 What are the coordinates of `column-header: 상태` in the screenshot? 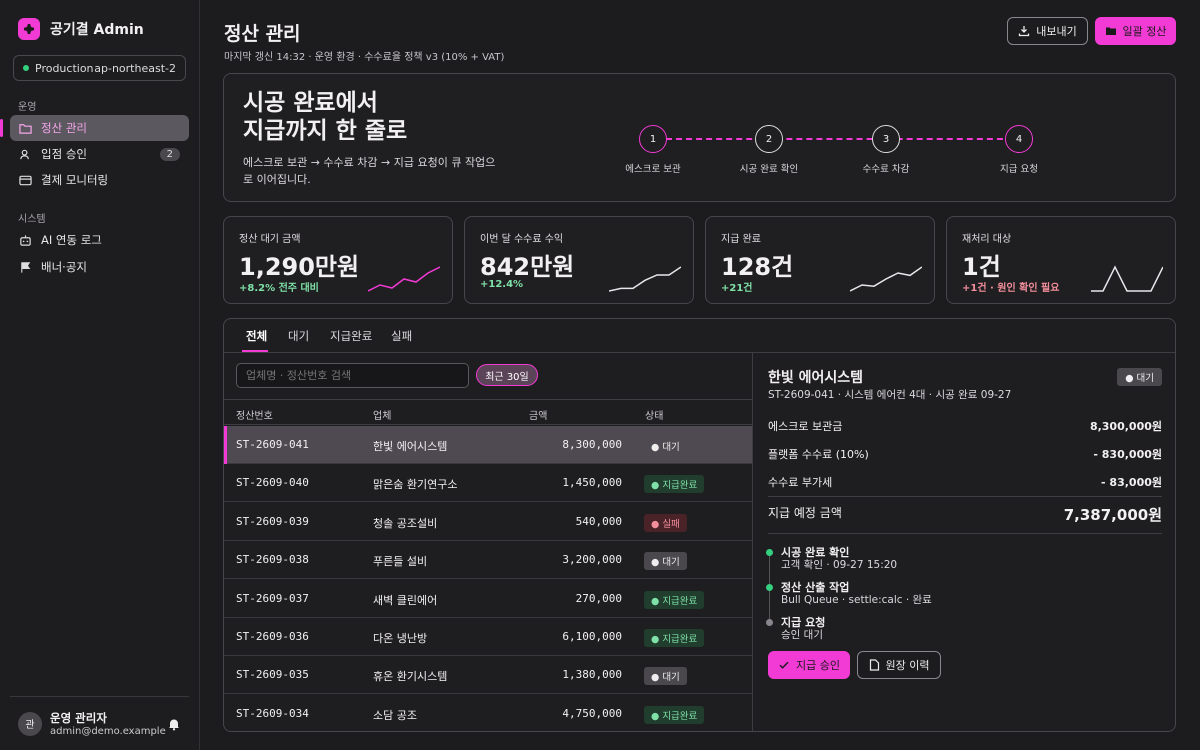 It's located at (654, 416).